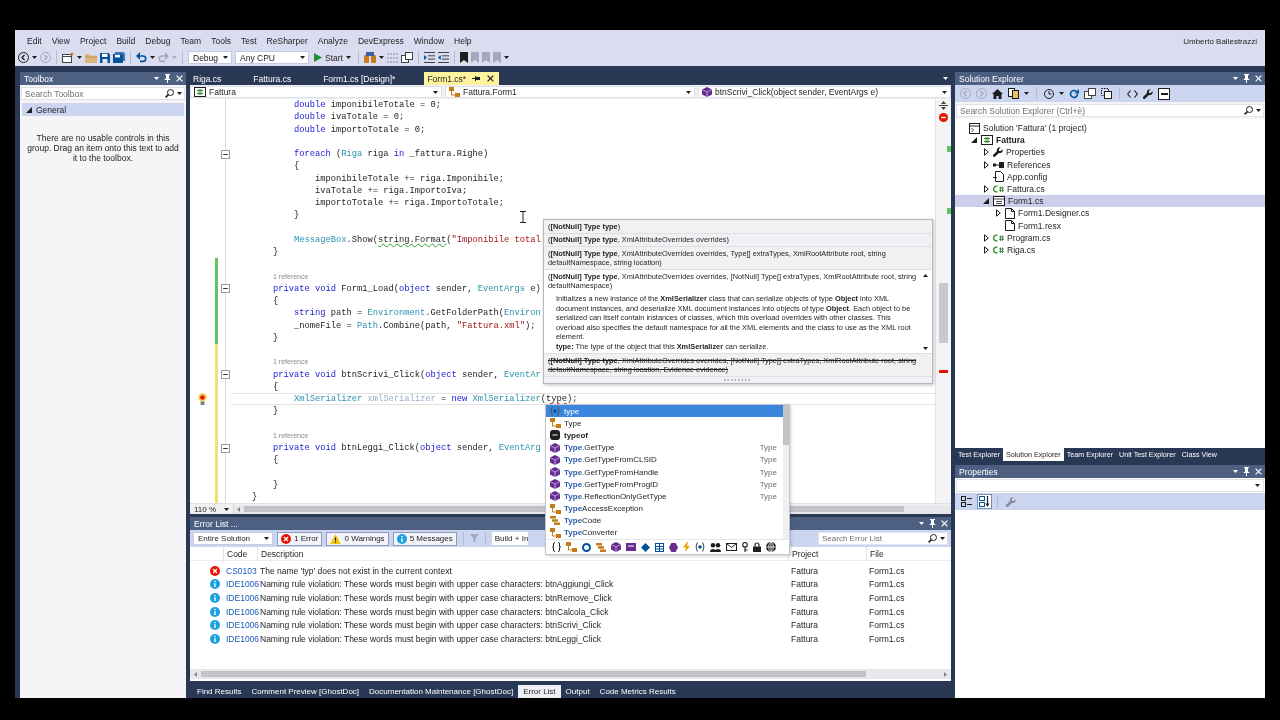  Describe the element at coordinates (105, 57) in the screenshot. I see `save-icon` at that location.